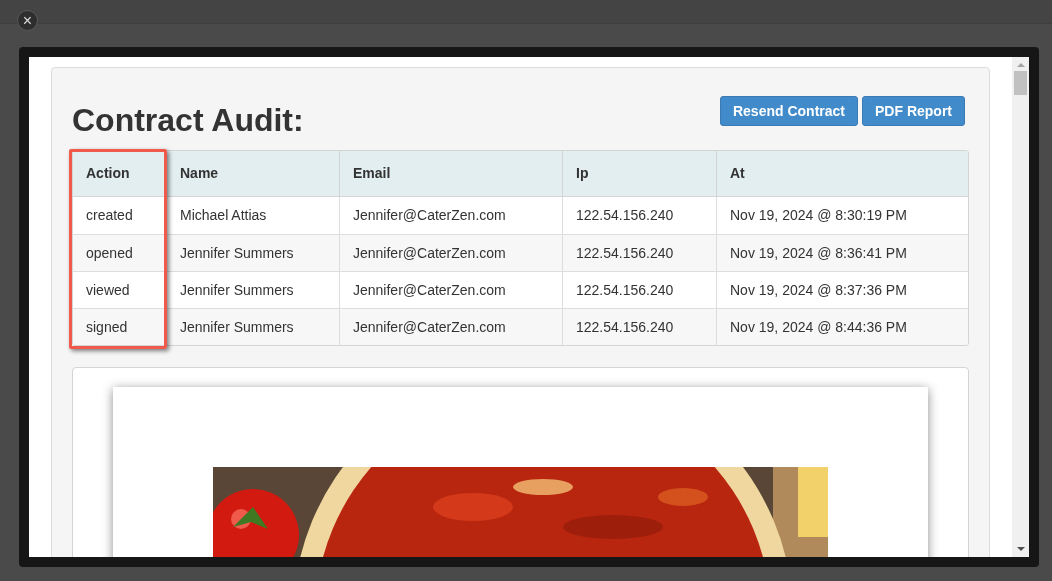 This screenshot has width=1052, height=581. What do you see at coordinates (252, 327) in the screenshot?
I see `table-cell: Jennifer Summers` at bounding box center [252, 327].